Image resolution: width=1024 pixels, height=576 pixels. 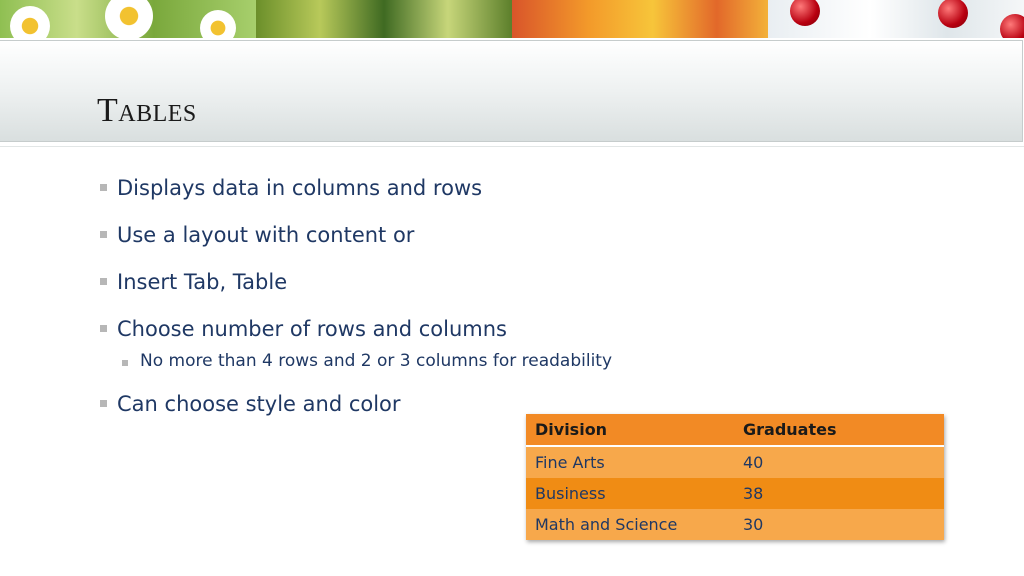 What do you see at coordinates (753, 493) in the screenshot?
I see `graduates-cell: 38` at bounding box center [753, 493].